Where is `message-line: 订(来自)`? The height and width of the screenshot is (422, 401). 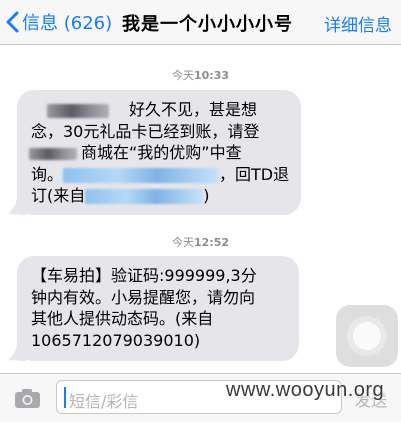 message-line: 订(来自) is located at coordinates (120, 195).